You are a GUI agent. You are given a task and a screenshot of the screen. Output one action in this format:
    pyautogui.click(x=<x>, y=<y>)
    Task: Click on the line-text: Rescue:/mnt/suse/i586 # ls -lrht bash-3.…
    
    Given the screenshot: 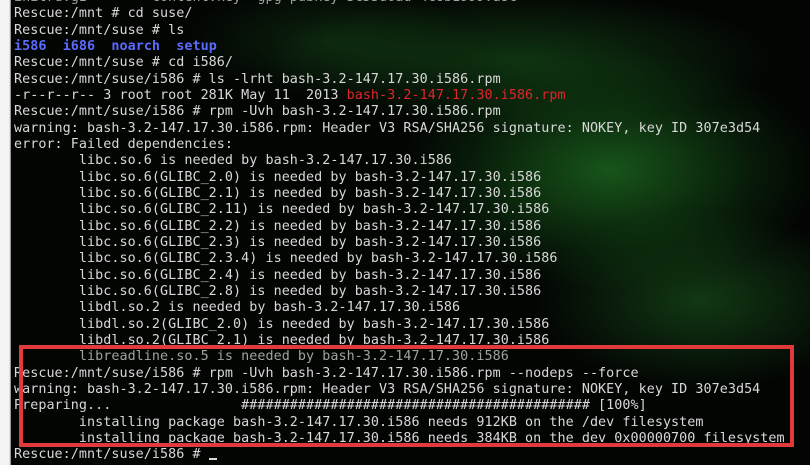 What is the action you would take?
    pyautogui.click(x=257, y=79)
    